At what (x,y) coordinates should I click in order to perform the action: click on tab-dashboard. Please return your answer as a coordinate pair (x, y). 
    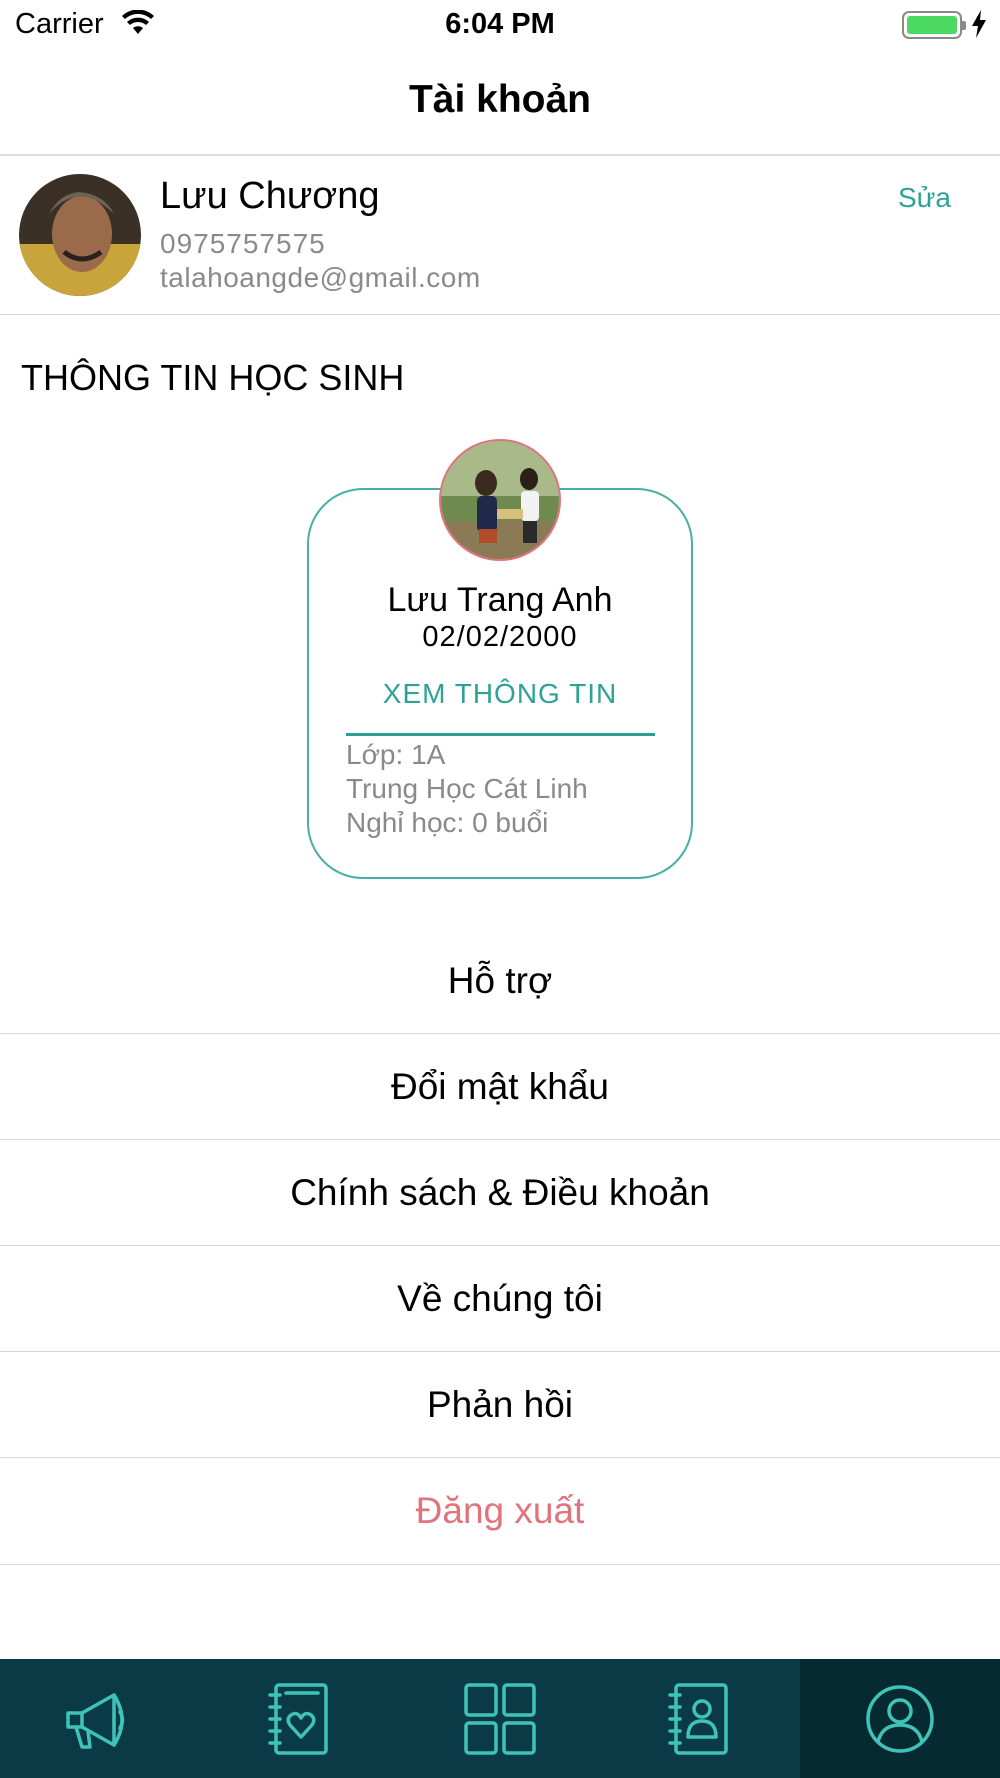
    Looking at the image, I should click on (500, 1718).